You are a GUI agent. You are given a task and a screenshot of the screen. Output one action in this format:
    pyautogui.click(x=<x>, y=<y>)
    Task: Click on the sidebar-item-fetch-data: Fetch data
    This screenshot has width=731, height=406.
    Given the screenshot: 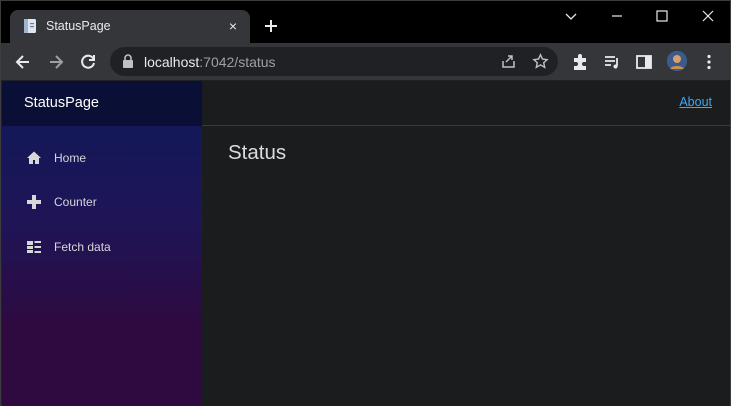 What is the action you would take?
    pyautogui.click(x=102, y=247)
    